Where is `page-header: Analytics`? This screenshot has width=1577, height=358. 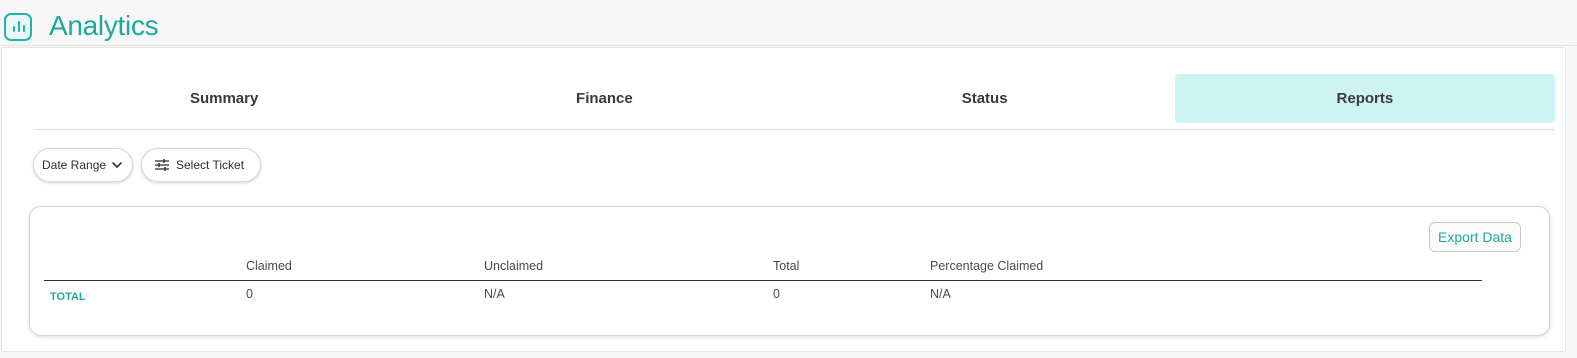 page-header: Analytics is located at coordinates (788, 23).